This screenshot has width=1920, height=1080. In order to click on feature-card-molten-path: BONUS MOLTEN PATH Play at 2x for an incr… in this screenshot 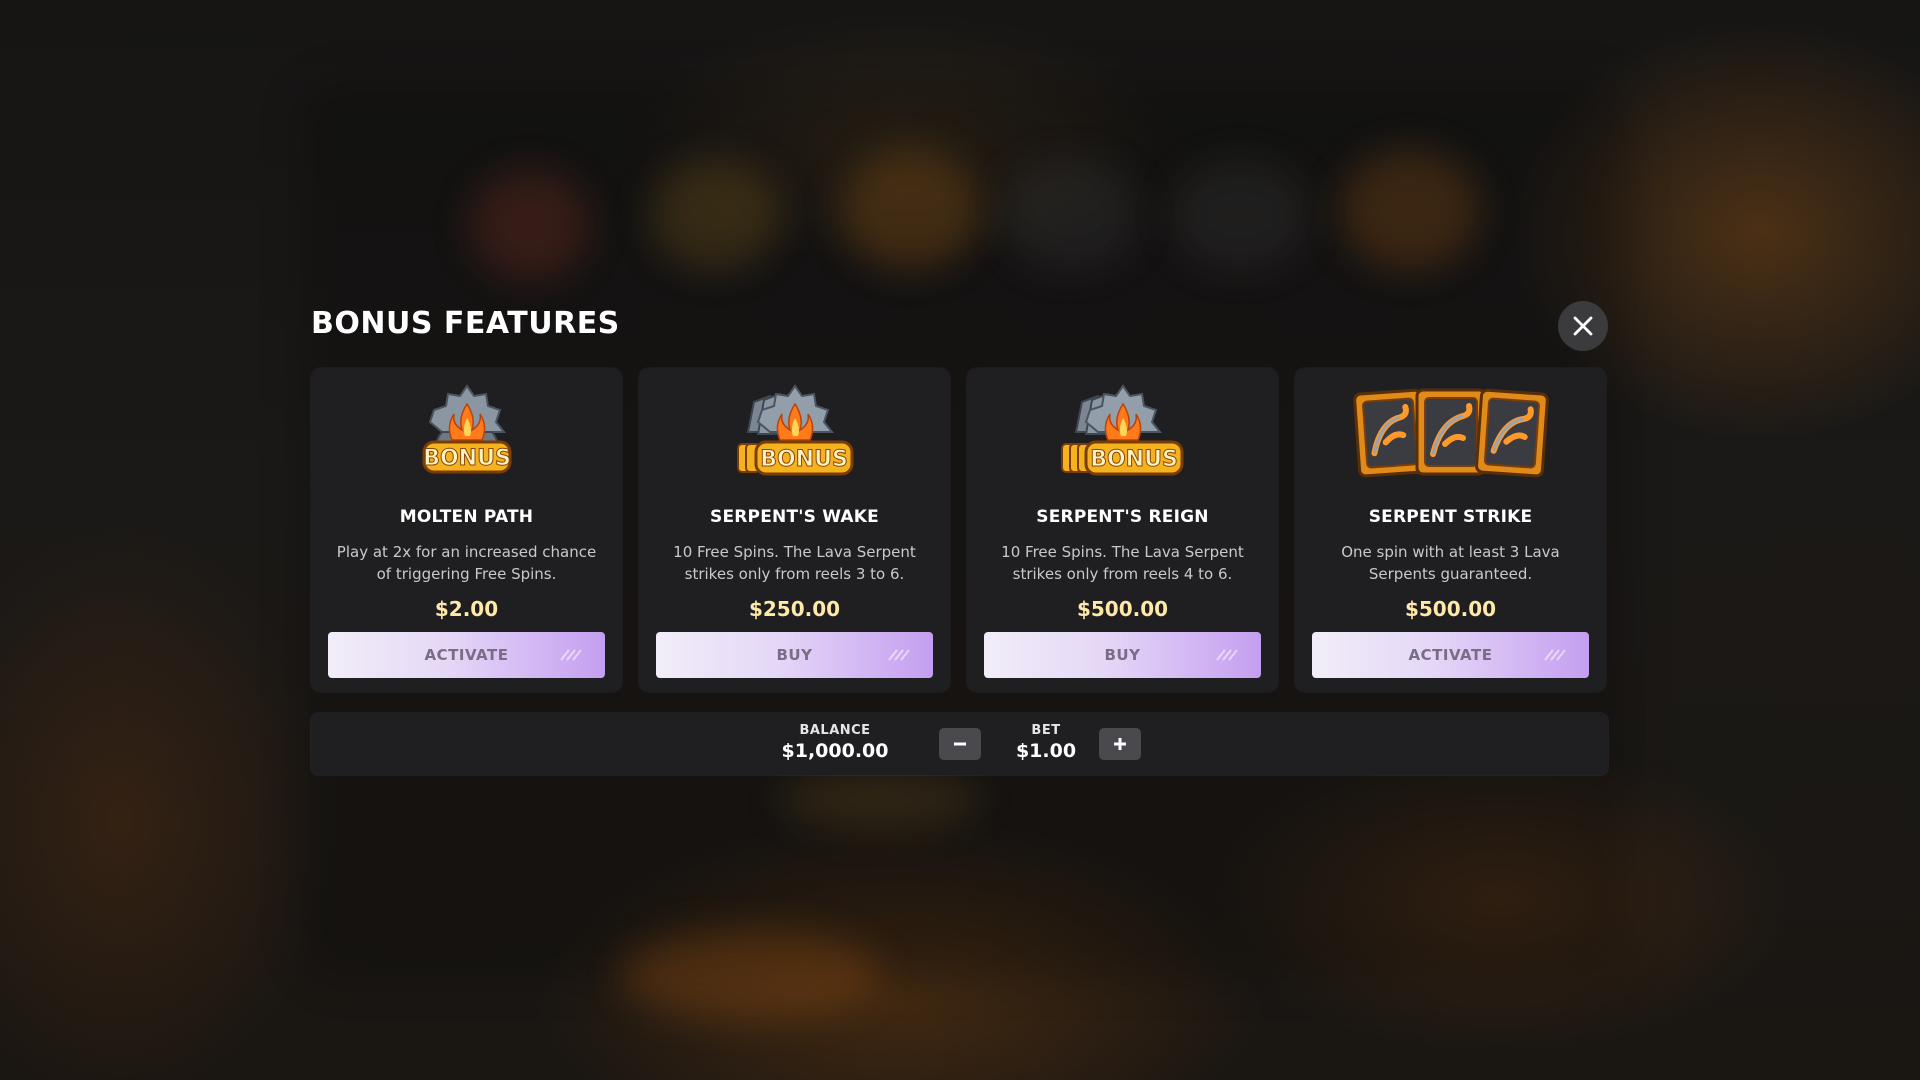, I will do `click(466, 530)`.